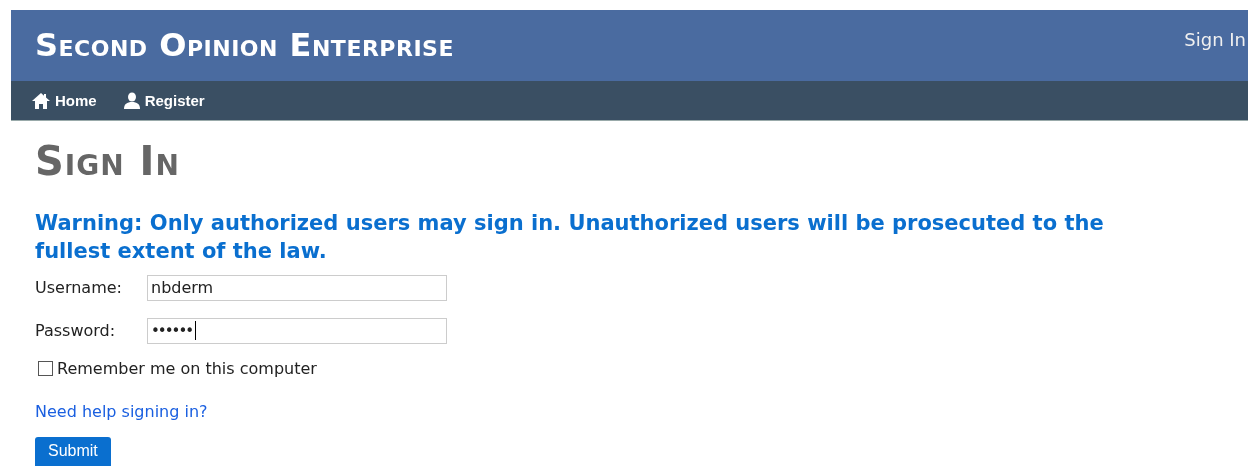 This screenshot has height=471, width=1248. I want to click on password-label: Password:, so click(76, 330).